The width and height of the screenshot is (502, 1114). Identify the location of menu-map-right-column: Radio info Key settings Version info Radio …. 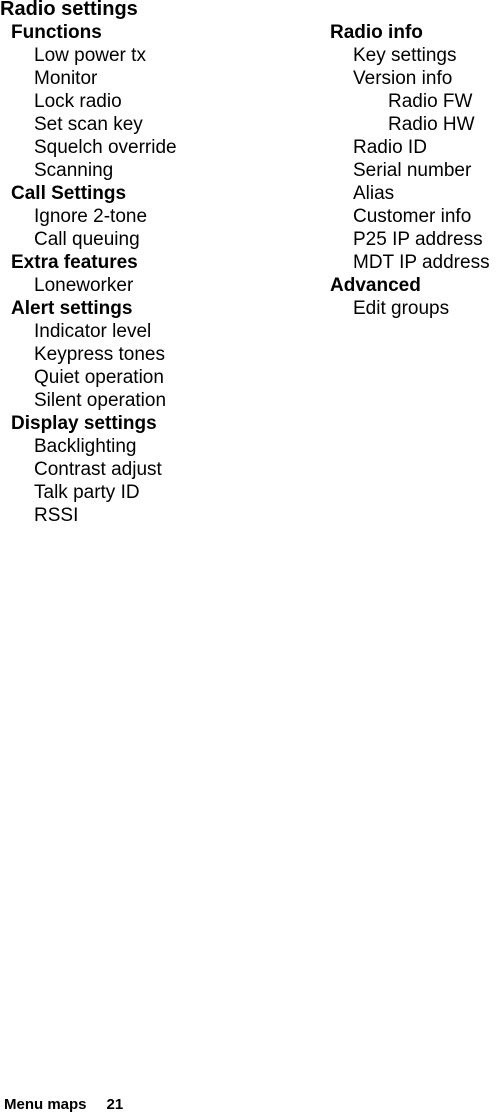
(410, 170).